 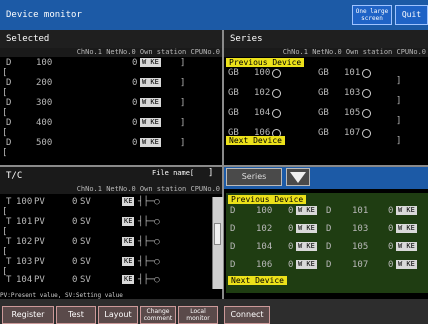 I want to click on series-column-header: ChNo.1 NetNo.0 Own station CPUNo.0, so click(x=326, y=52).